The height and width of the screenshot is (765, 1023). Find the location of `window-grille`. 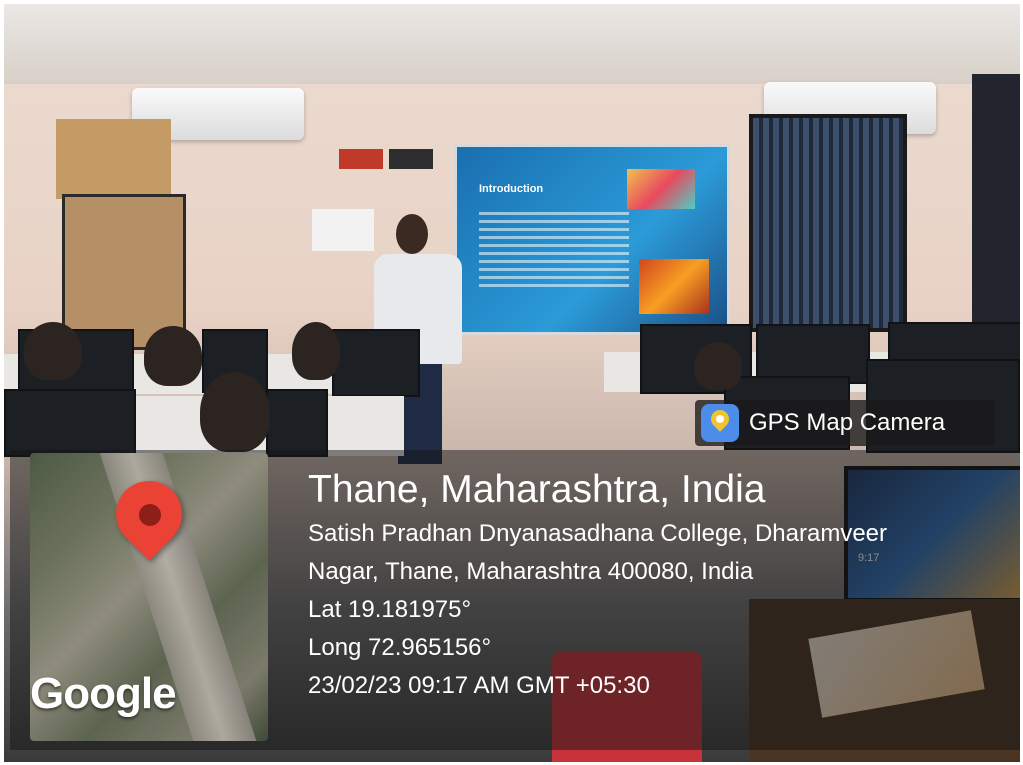

window-grille is located at coordinates (828, 223).